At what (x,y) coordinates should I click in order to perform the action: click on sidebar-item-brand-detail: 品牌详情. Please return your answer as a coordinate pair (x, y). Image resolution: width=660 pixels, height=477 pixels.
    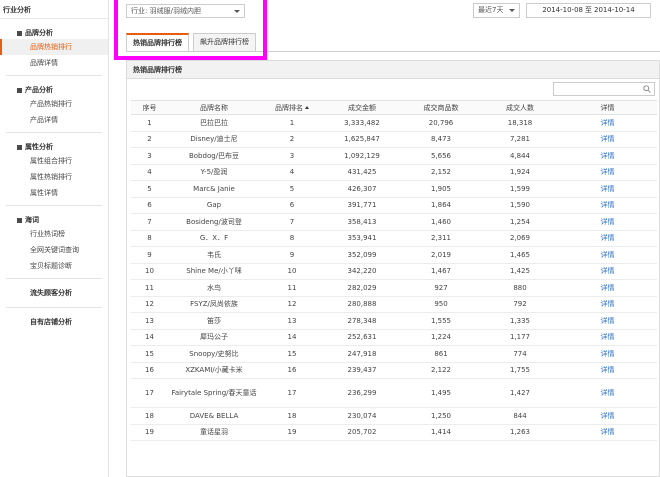
    Looking at the image, I should click on (54, 63).